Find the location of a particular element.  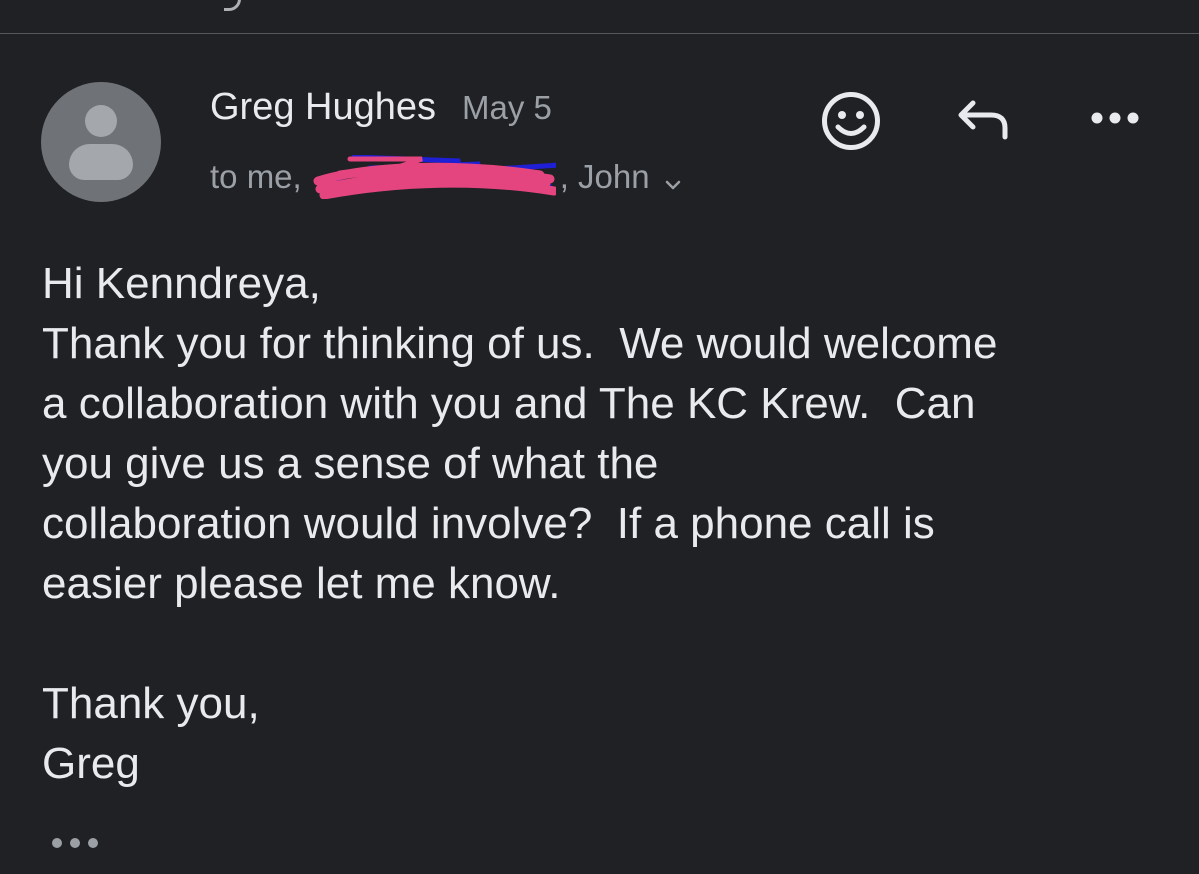

recipients-toggle: to me, , John is located at coordinates (447, 177).